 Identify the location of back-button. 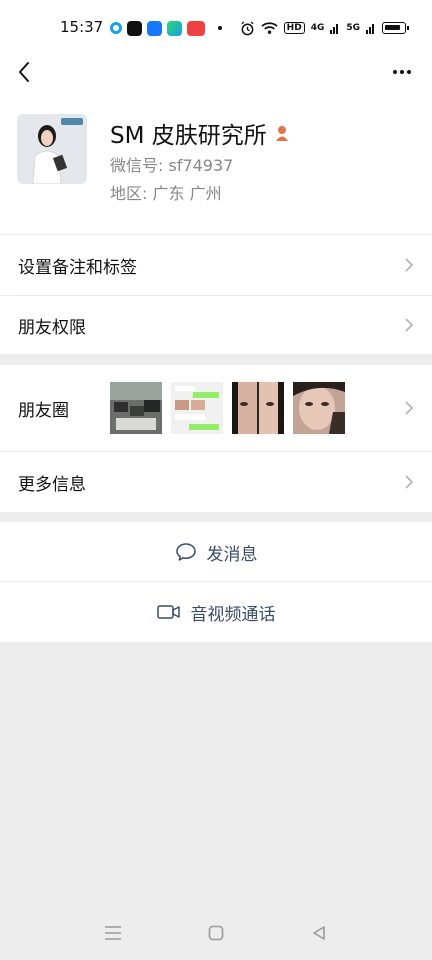
(24, 72).